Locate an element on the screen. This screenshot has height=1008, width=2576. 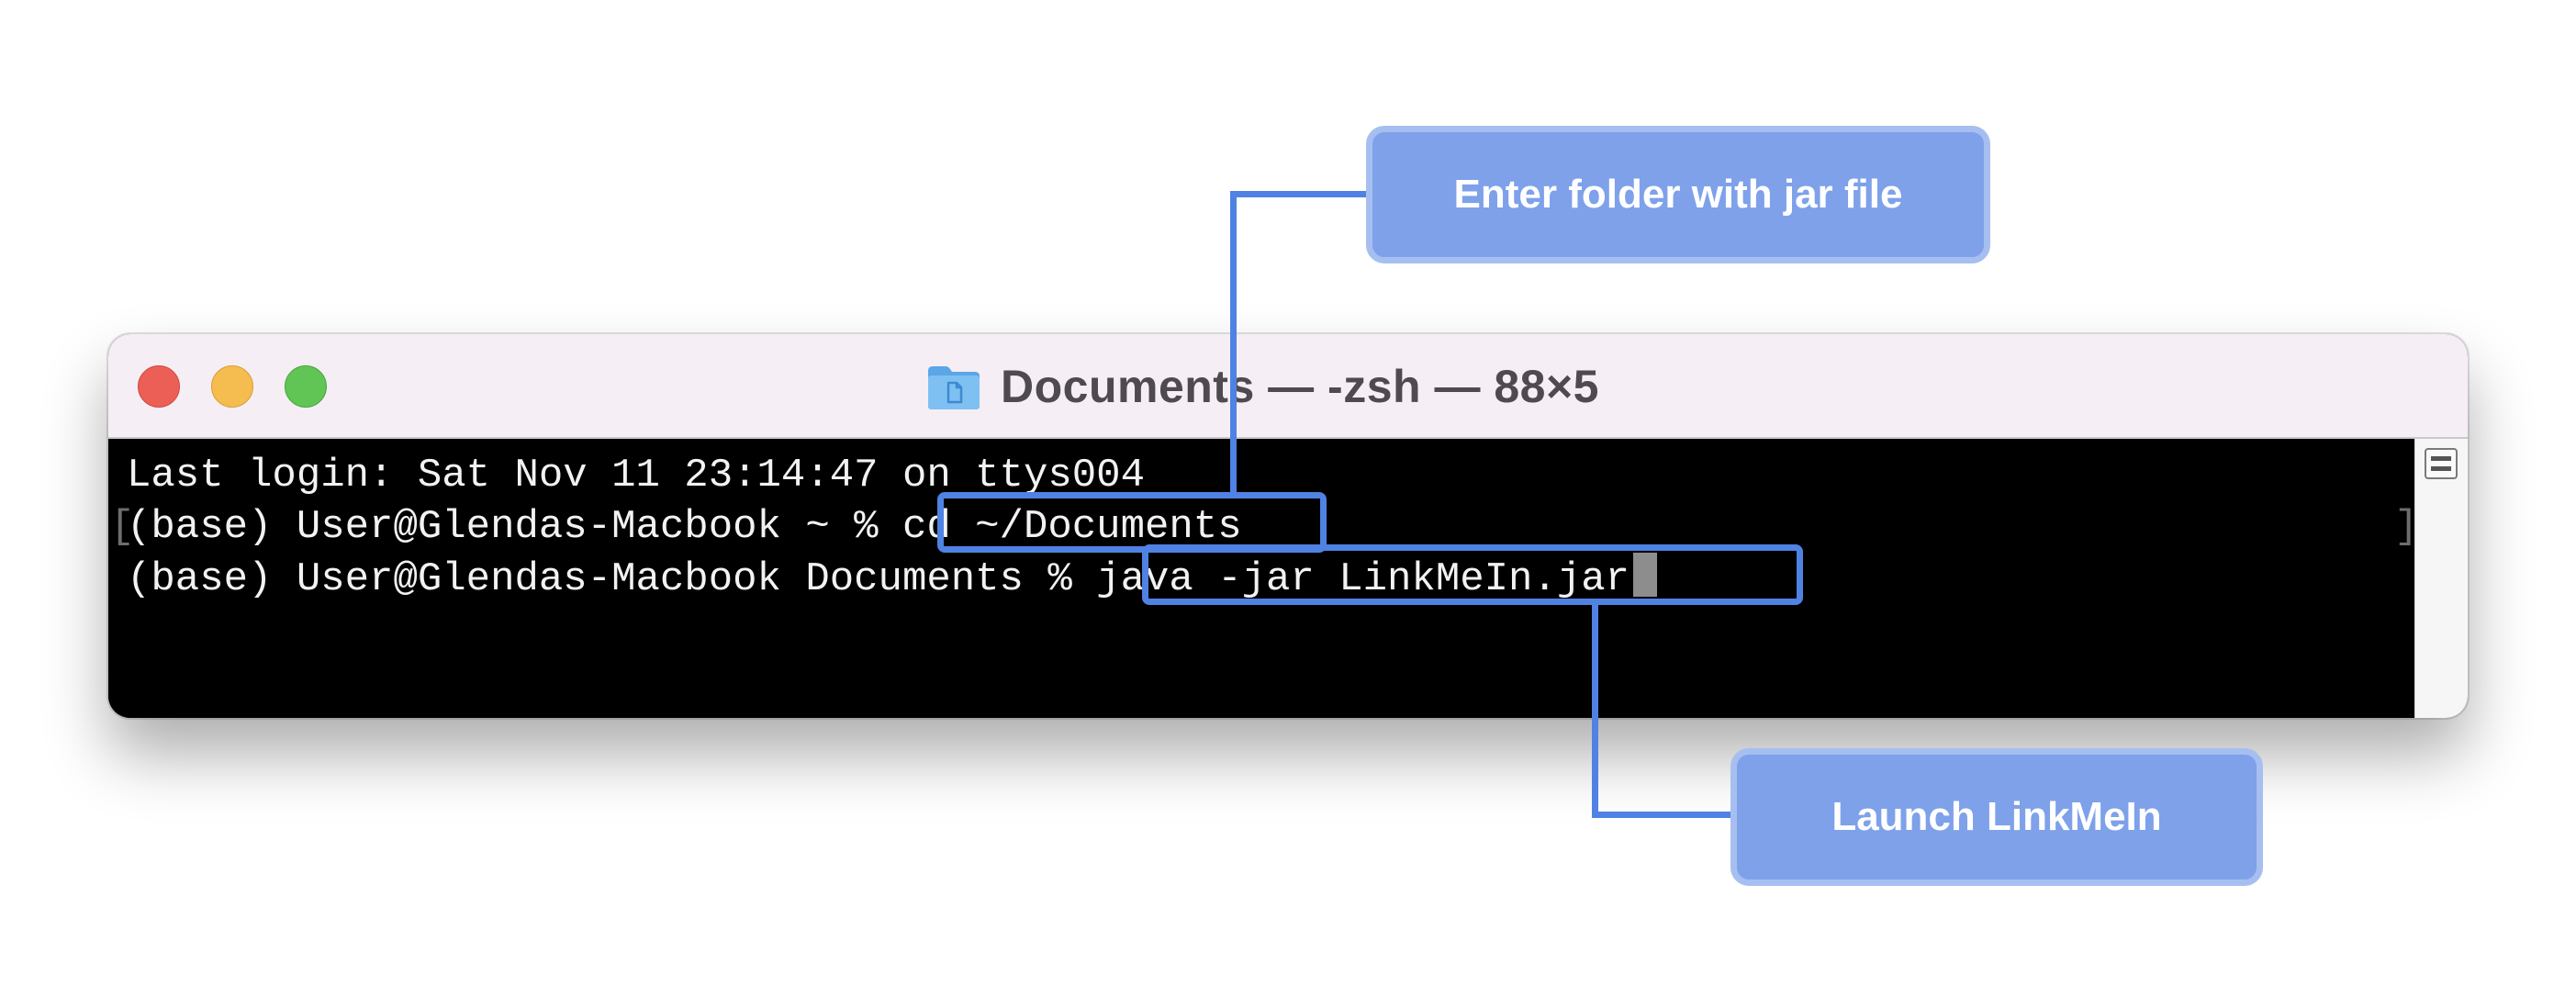
connector-bottom-vertical is located at coordinates (1595, 710).